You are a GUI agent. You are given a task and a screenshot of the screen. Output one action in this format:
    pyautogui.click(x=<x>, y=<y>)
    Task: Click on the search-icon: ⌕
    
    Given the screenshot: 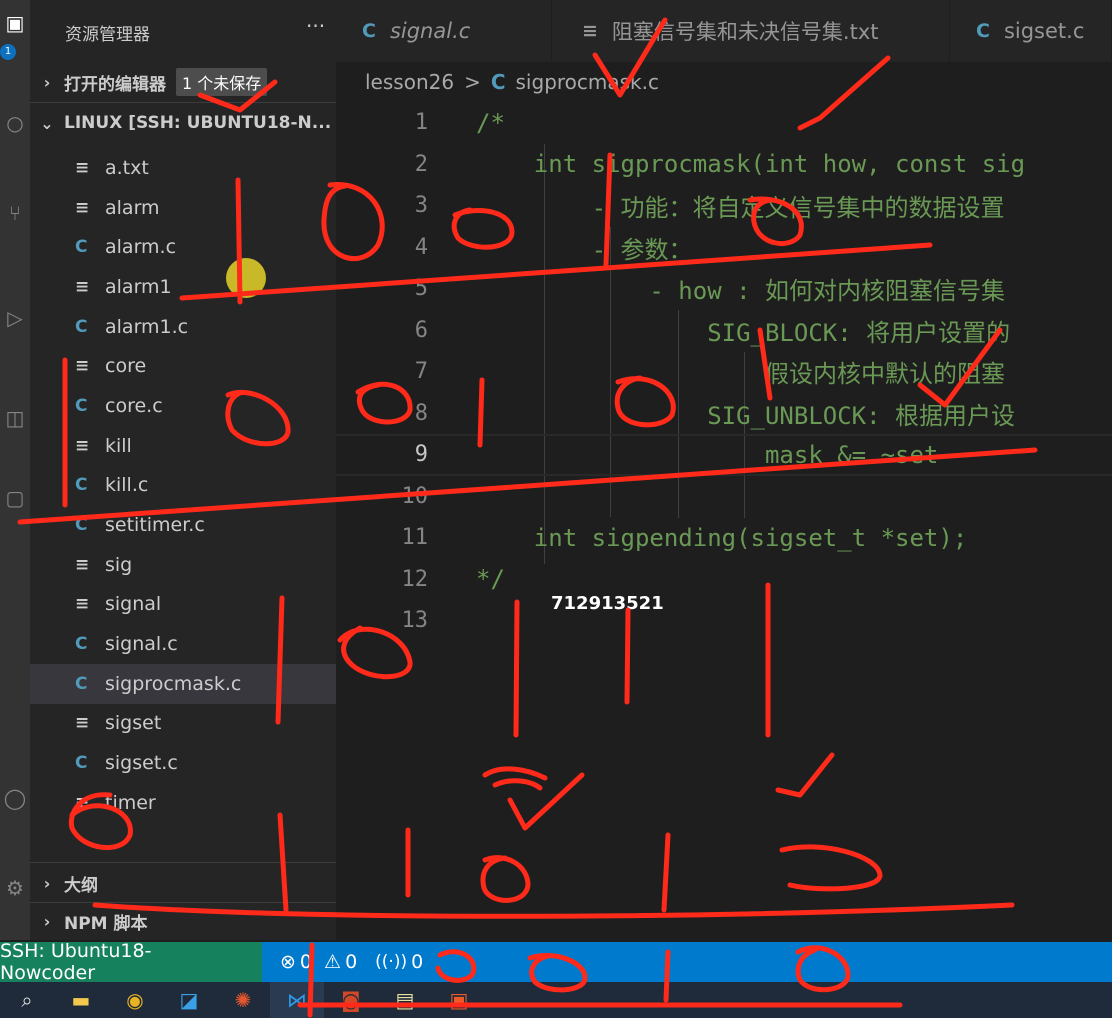 What is the action you would take?
    pyautogui.click(x=27, y=1000)
    